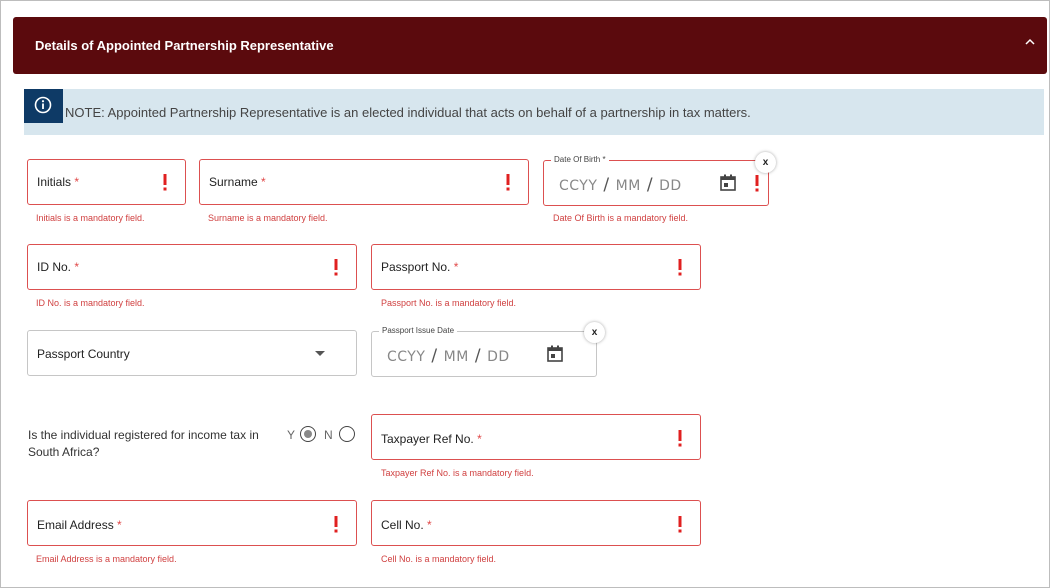 This screenshot has width=1050, height=588. What do you see at coordinates (536, 267) in the screenshot?
I see `passport-number-field: Passport No. *` at bounding box center [536, 267].